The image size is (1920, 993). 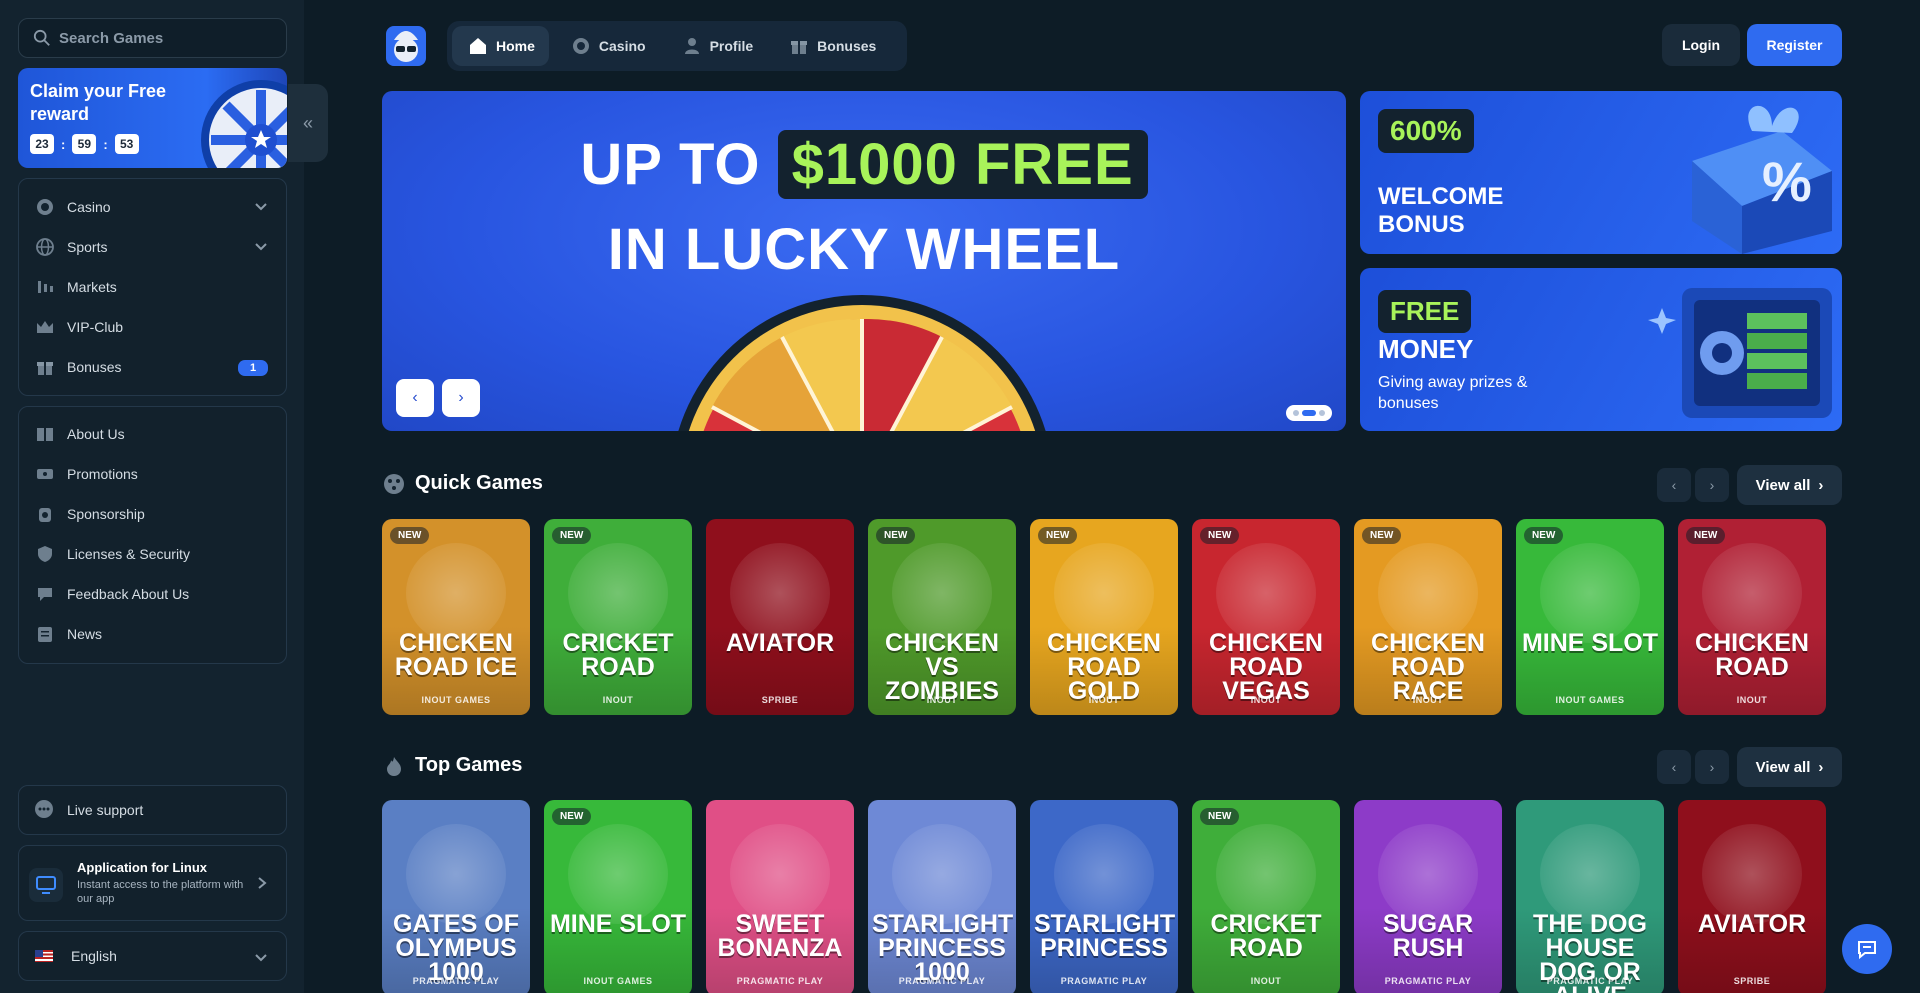 What do you see at coordinates (95, 327) in the screenshot?
I see `sidebar-item-label: VIP-Club` at bounding box center [95, 327].